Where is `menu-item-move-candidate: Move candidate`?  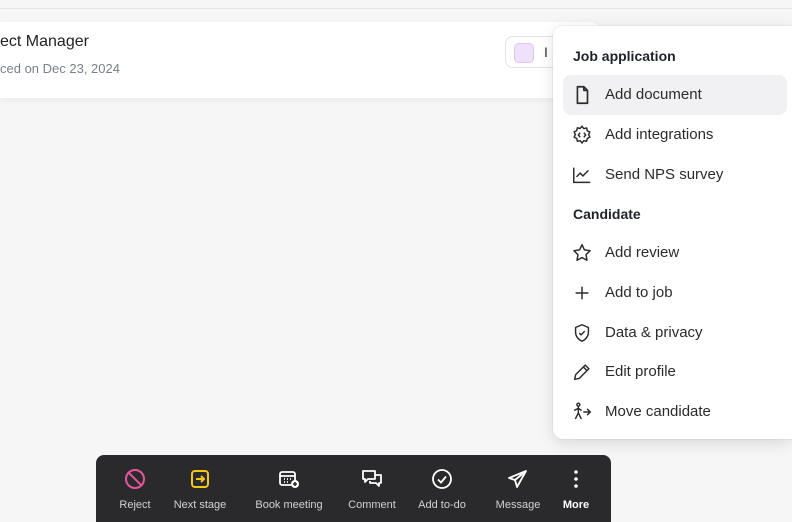 menu-item-move-candidate: Move candidate is located at coordinates (675, 412).